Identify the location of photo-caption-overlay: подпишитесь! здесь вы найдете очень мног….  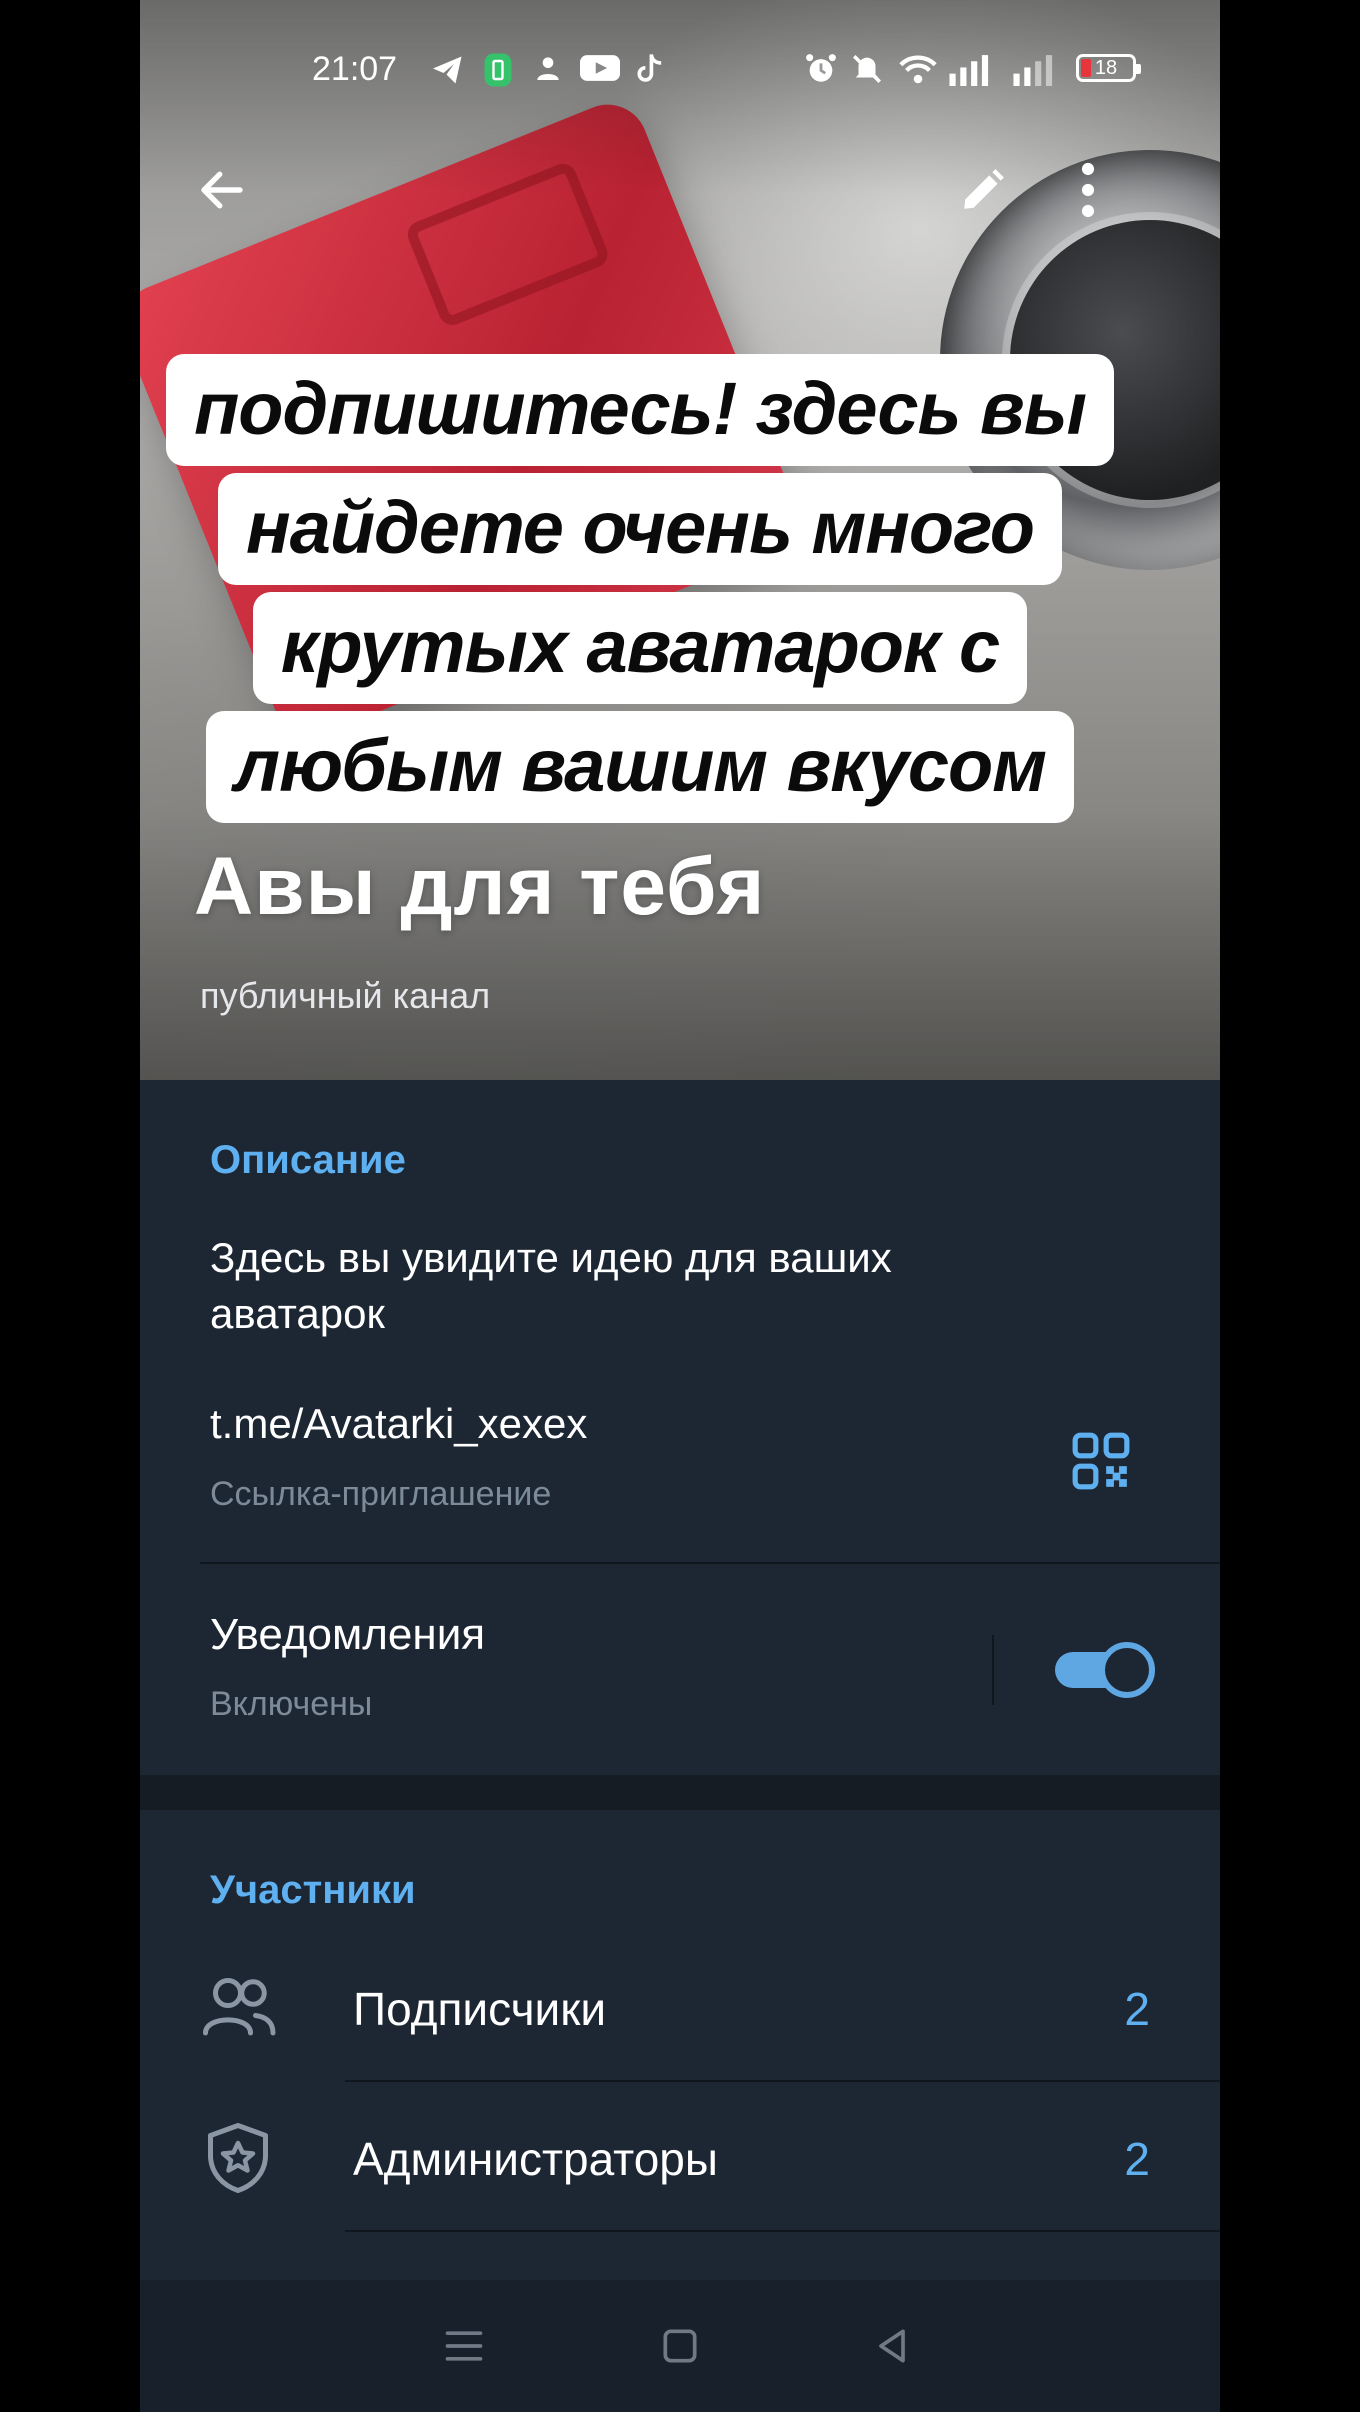
(640, 593).